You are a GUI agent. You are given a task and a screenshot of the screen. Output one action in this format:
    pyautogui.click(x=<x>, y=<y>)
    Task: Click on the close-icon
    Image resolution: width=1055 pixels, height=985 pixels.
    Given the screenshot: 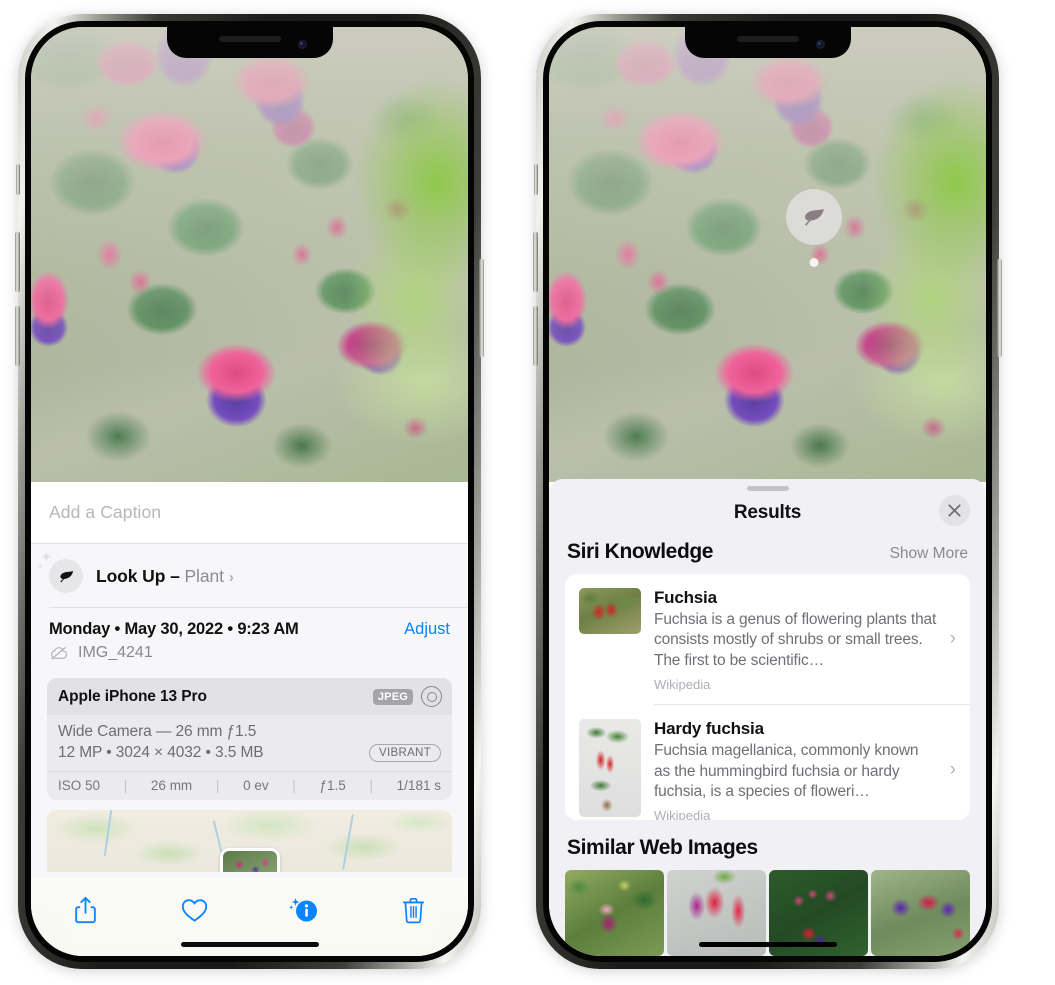 What is the action you would take?
    pyautogui.click(x=954, y=510)
    